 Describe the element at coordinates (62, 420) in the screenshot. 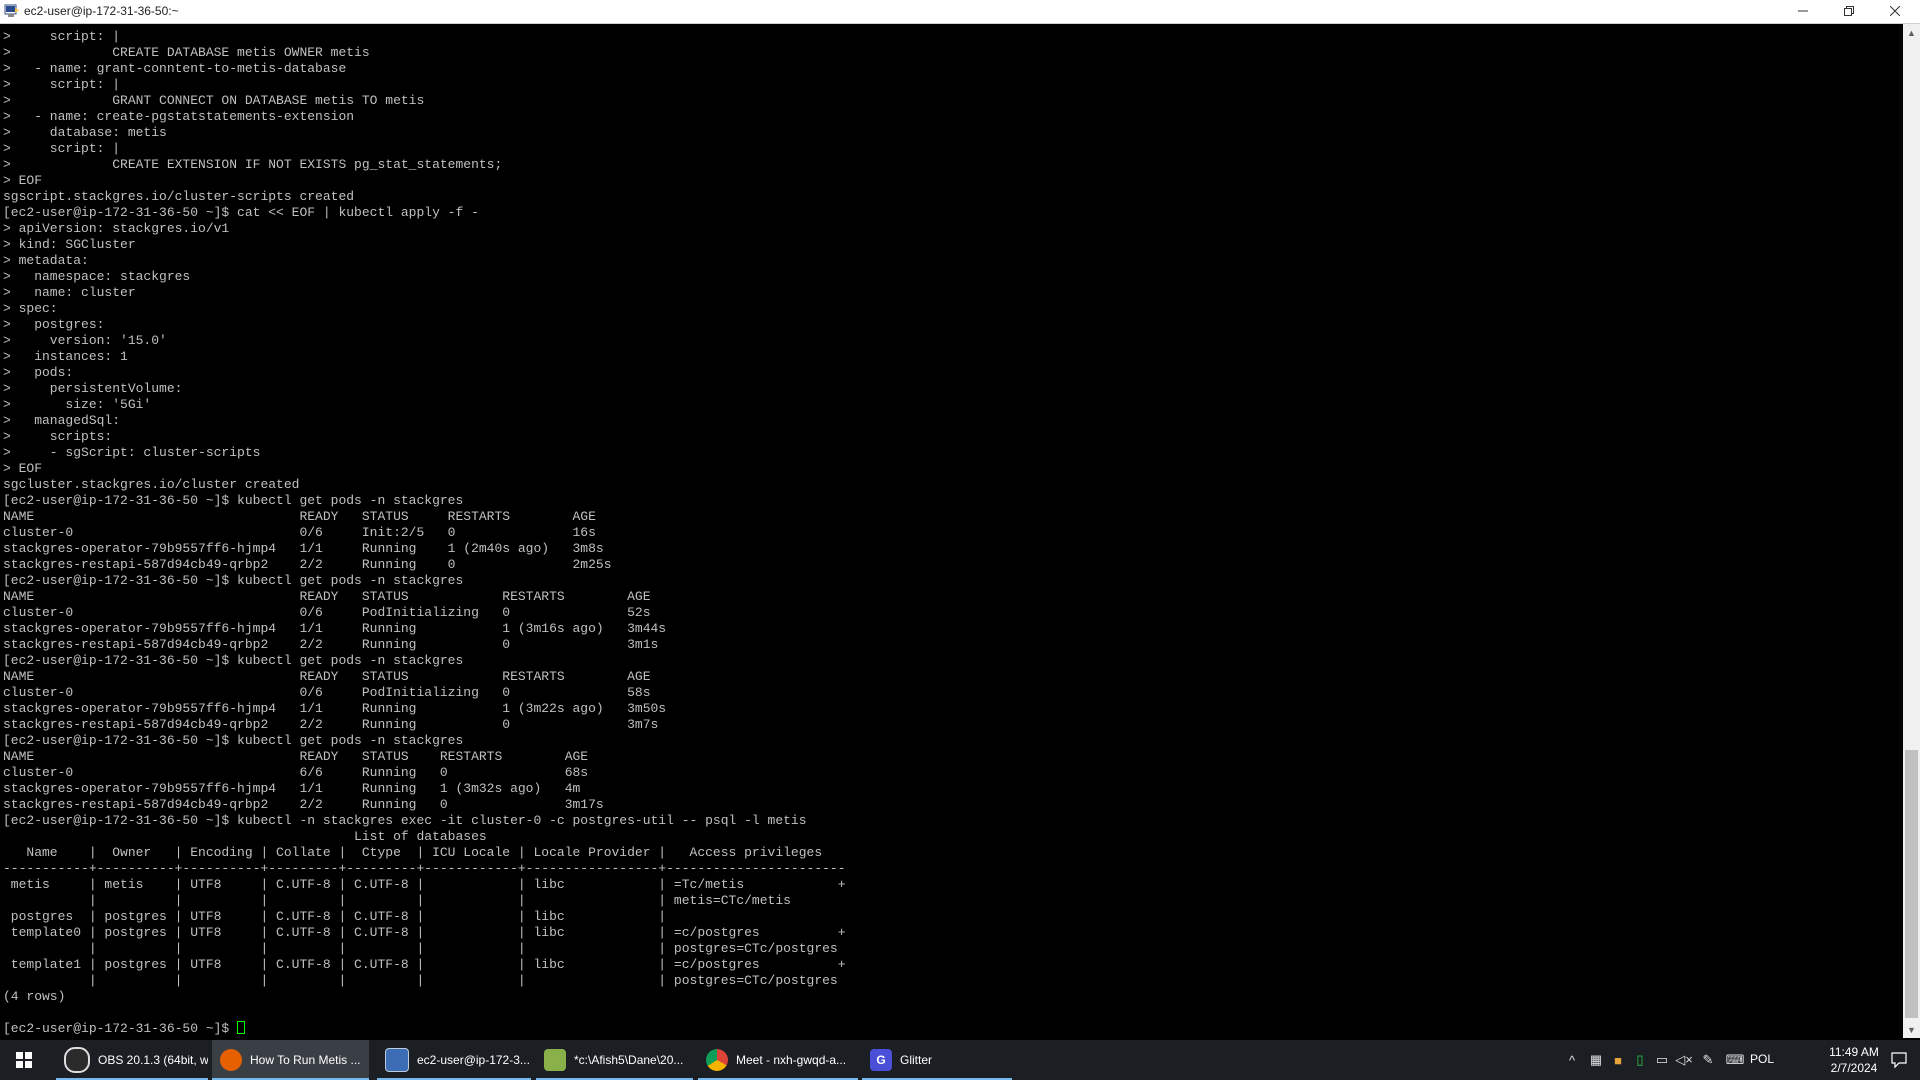

I see `terminal-line: > managedSql:` at that location.